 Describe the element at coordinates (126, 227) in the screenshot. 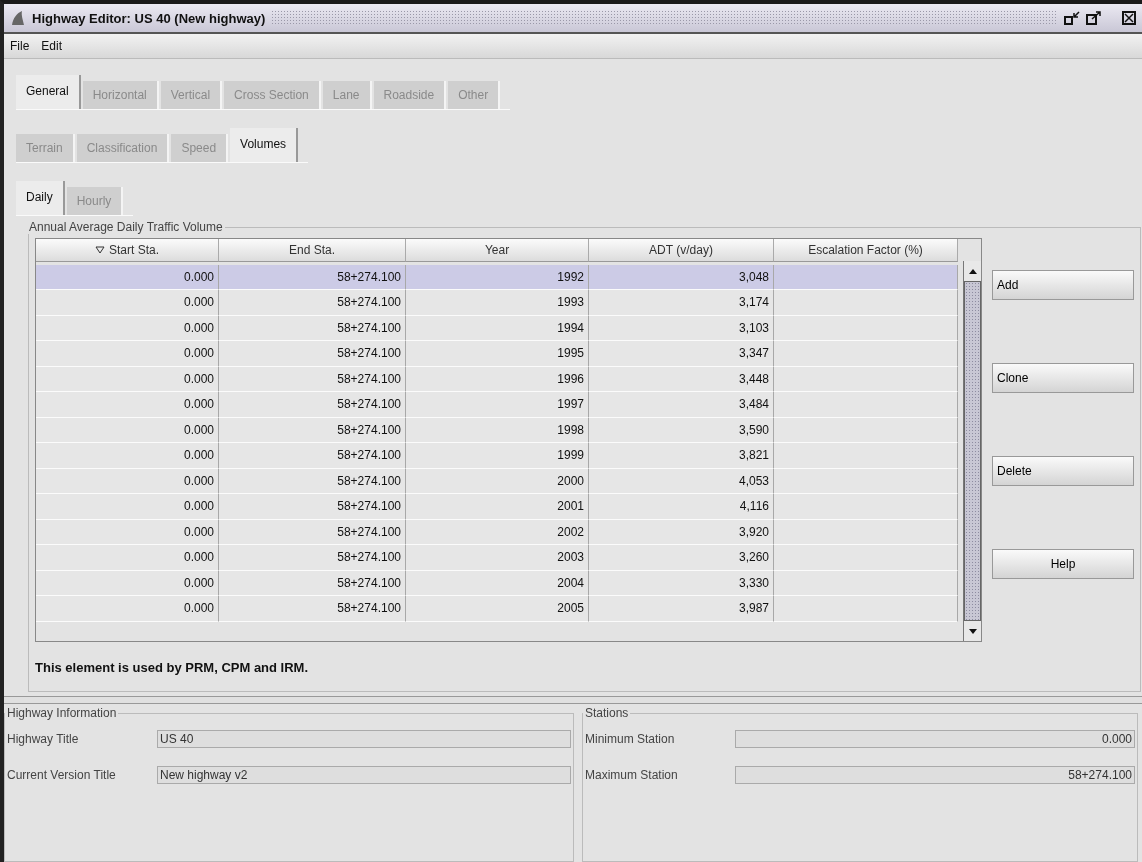

I see `group-title: Annual Average Daily Traffic Volume` at that location.